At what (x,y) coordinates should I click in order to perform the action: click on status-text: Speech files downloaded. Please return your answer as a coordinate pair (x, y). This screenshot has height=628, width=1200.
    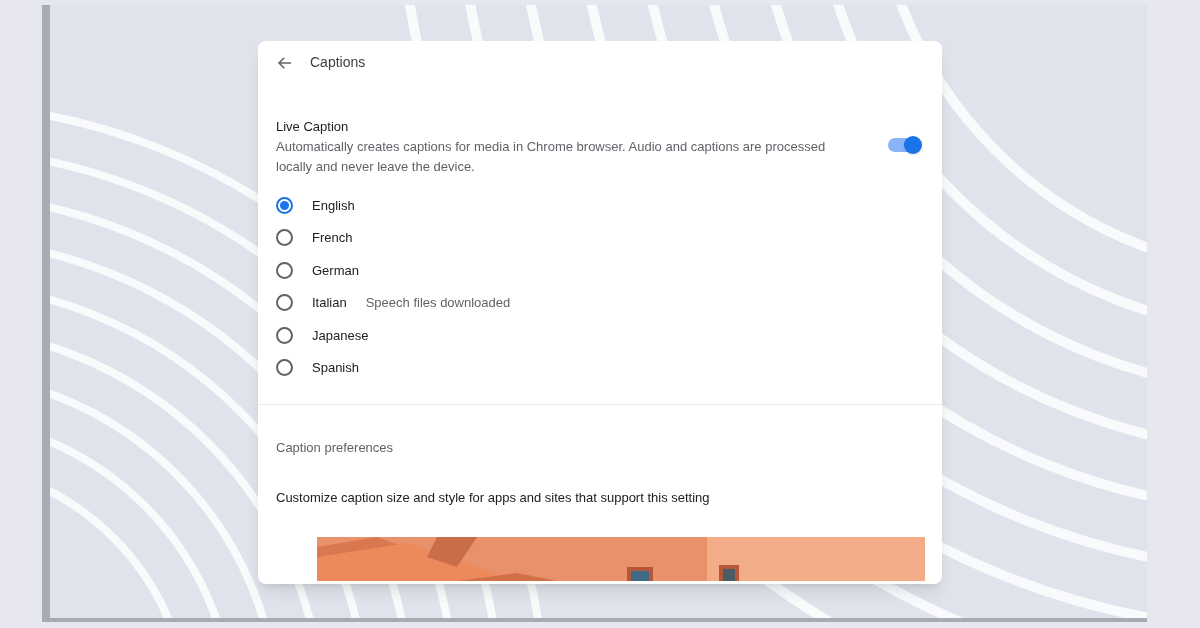
    Looking at the image, I should click on (438, 303).